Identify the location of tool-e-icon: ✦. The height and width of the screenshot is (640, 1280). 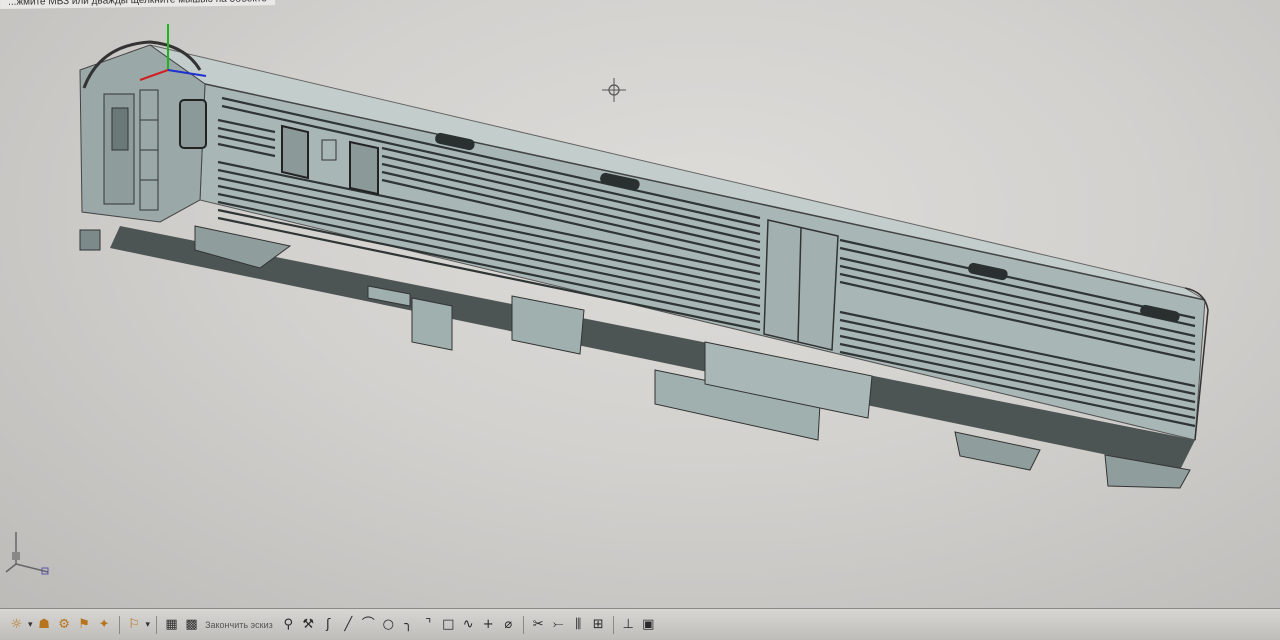
(104, 624).